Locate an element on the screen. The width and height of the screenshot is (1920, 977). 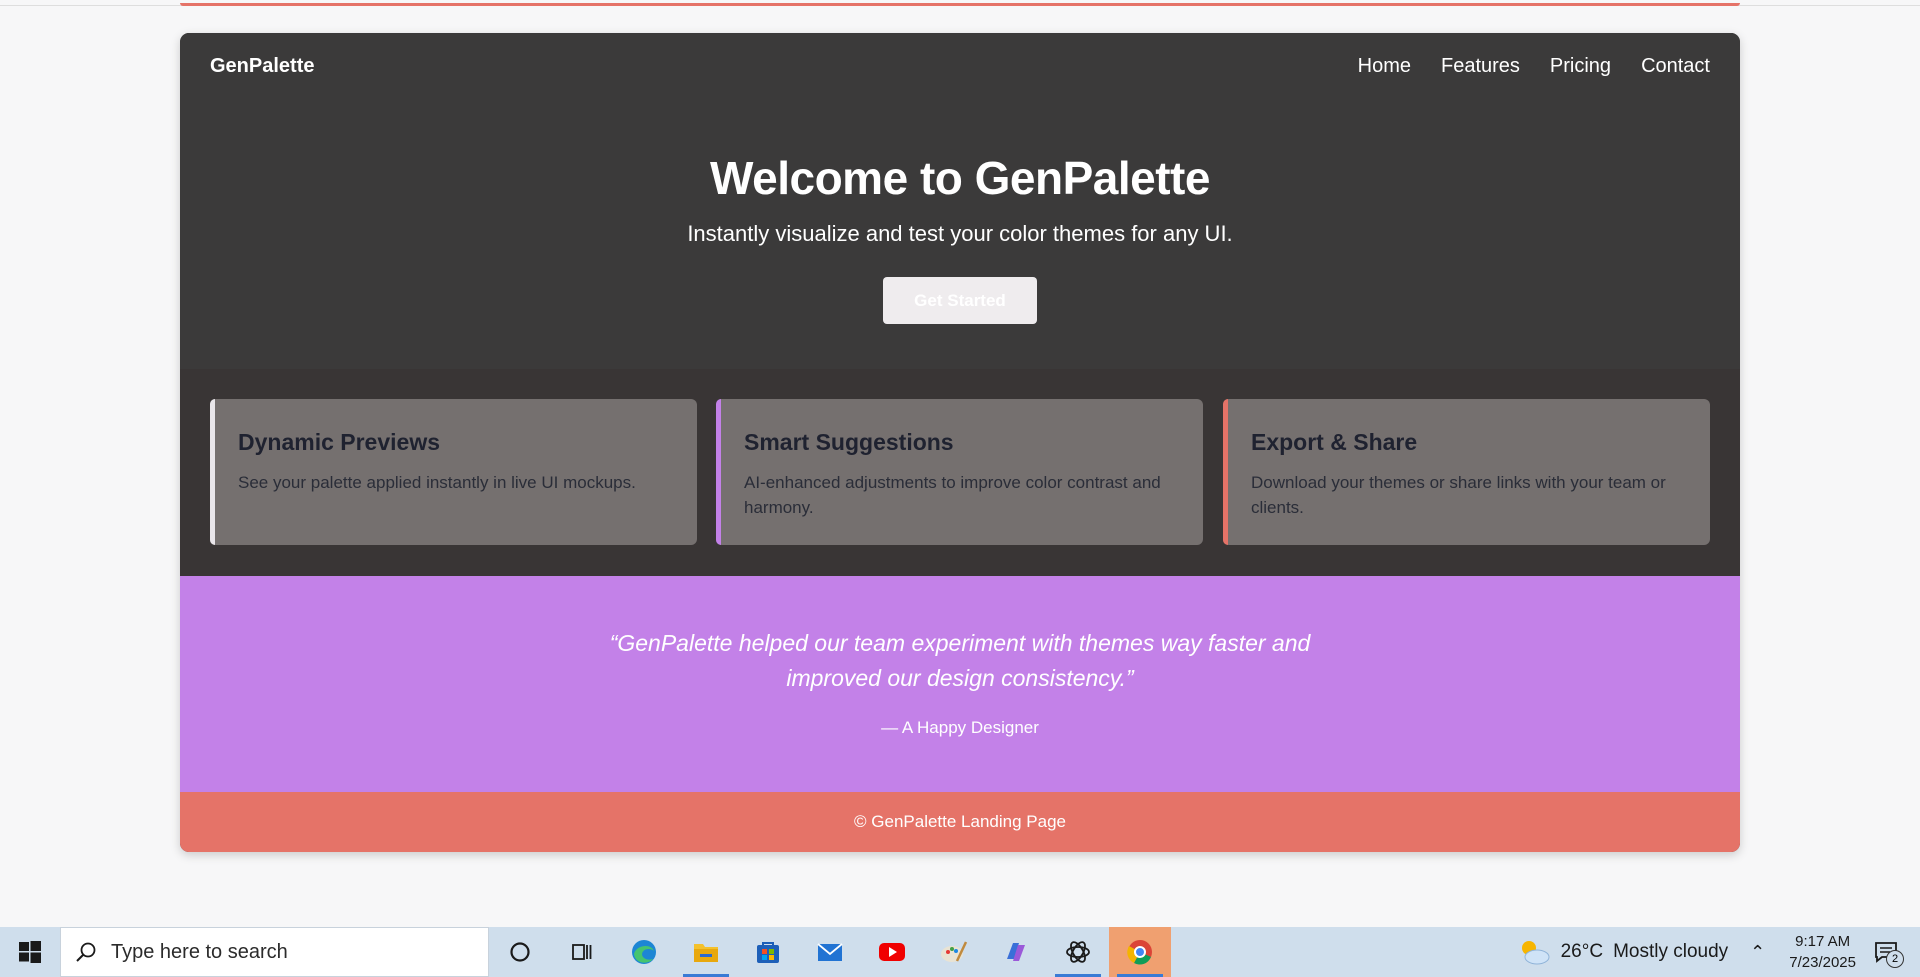
store-icon is located at coordinates (768, 952).